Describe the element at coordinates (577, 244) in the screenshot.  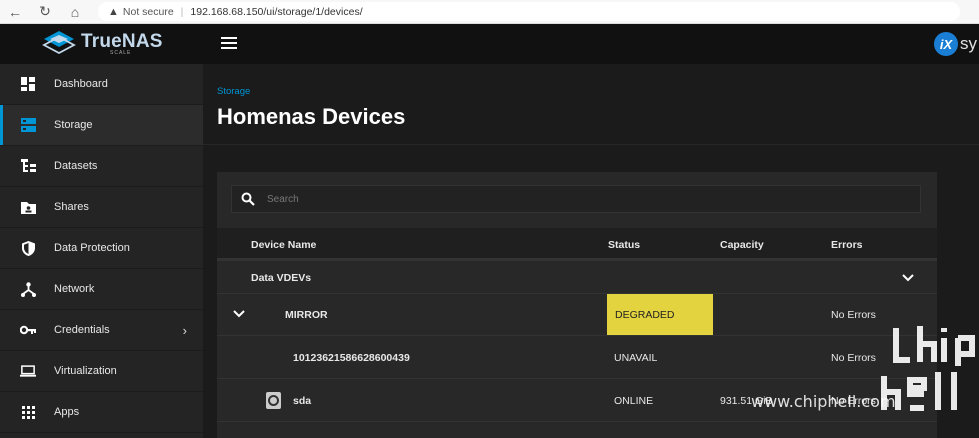
I see `table-header: Device Name Status Capacity Errors` at that location.